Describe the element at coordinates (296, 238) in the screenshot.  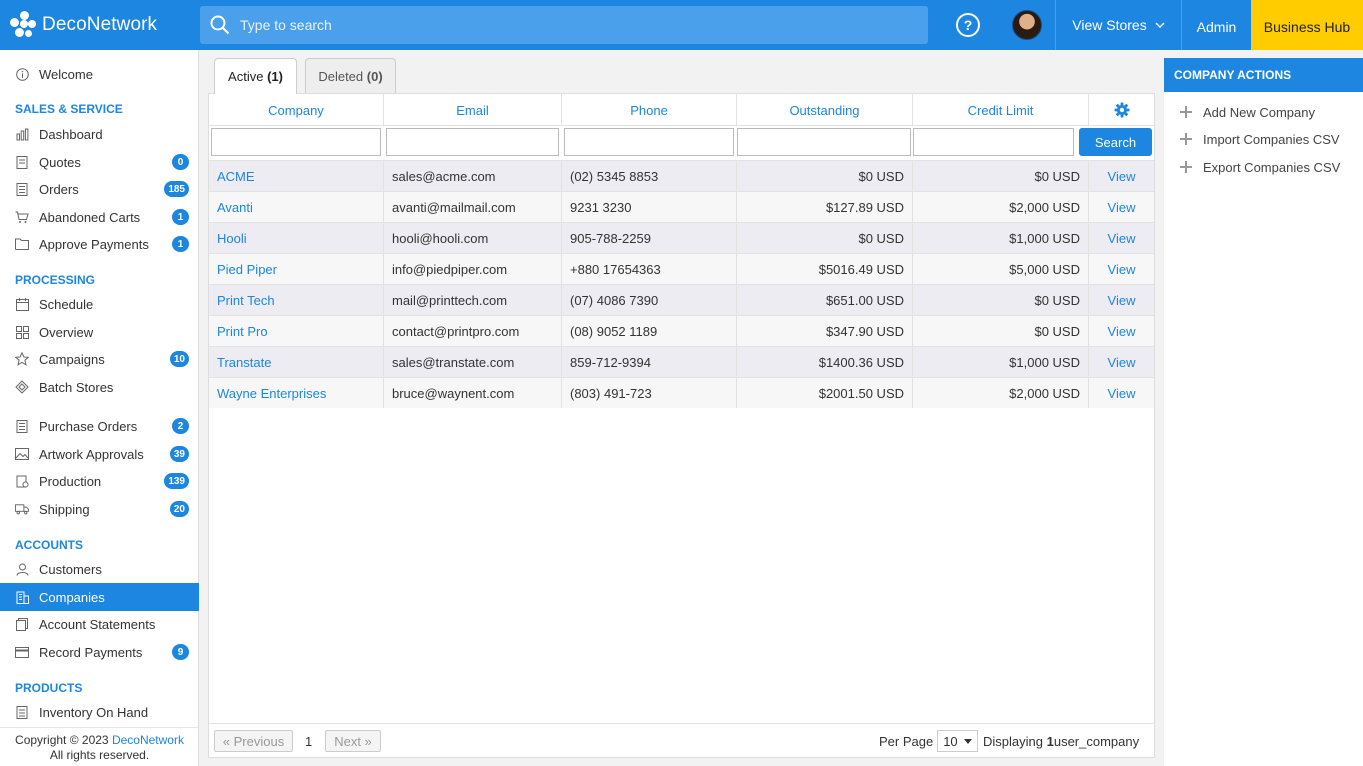
I see `company-cell: Hooli` at that location.